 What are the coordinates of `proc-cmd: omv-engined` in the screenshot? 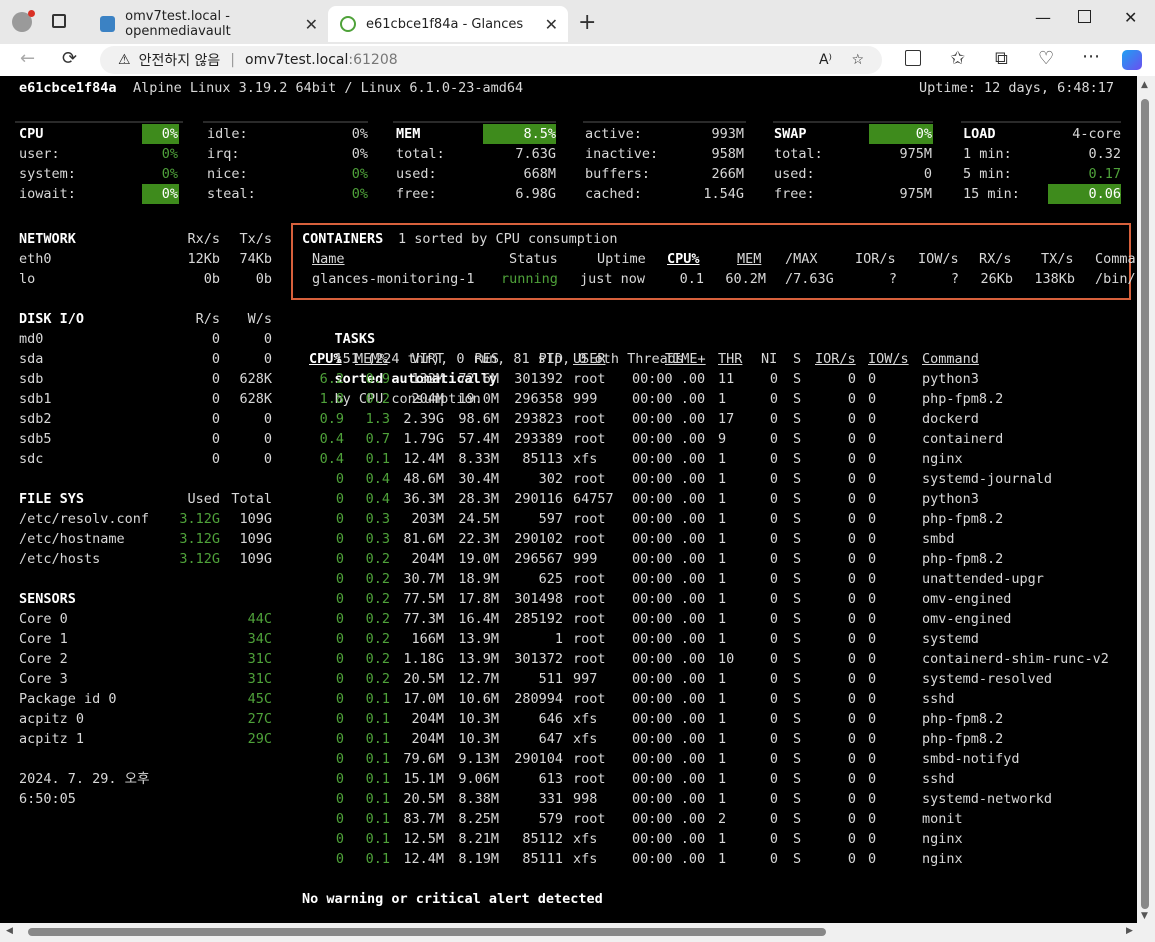 It's located at (967, 619).